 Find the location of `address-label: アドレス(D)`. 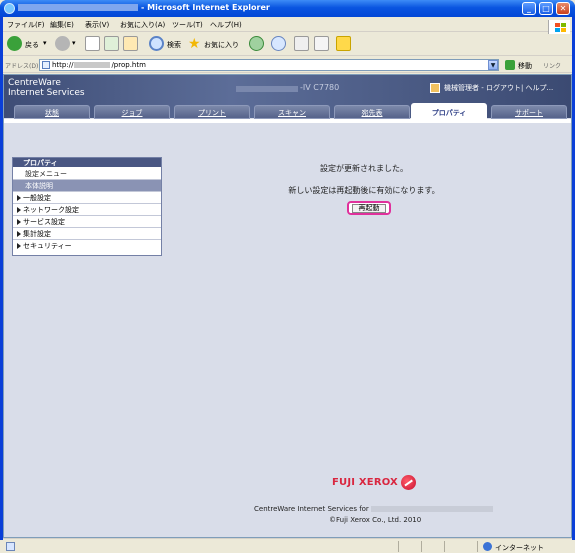

address-label: アドレス(D) is located at coordinates (22, 66).